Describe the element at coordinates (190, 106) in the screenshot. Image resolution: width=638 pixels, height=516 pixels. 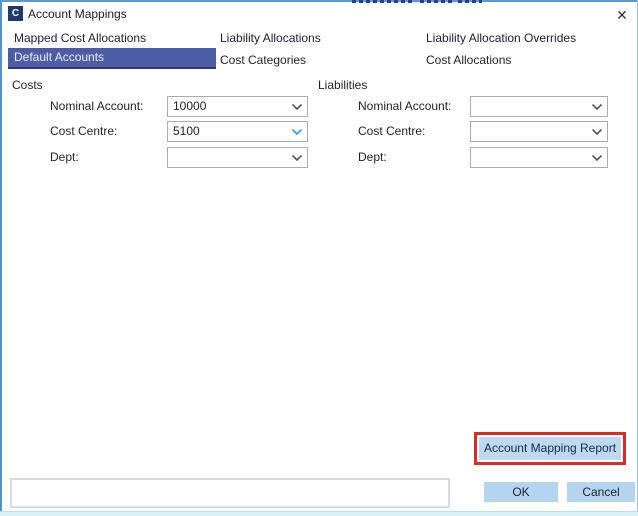
I see `costs-nominal-account-value: 10000` at that location.